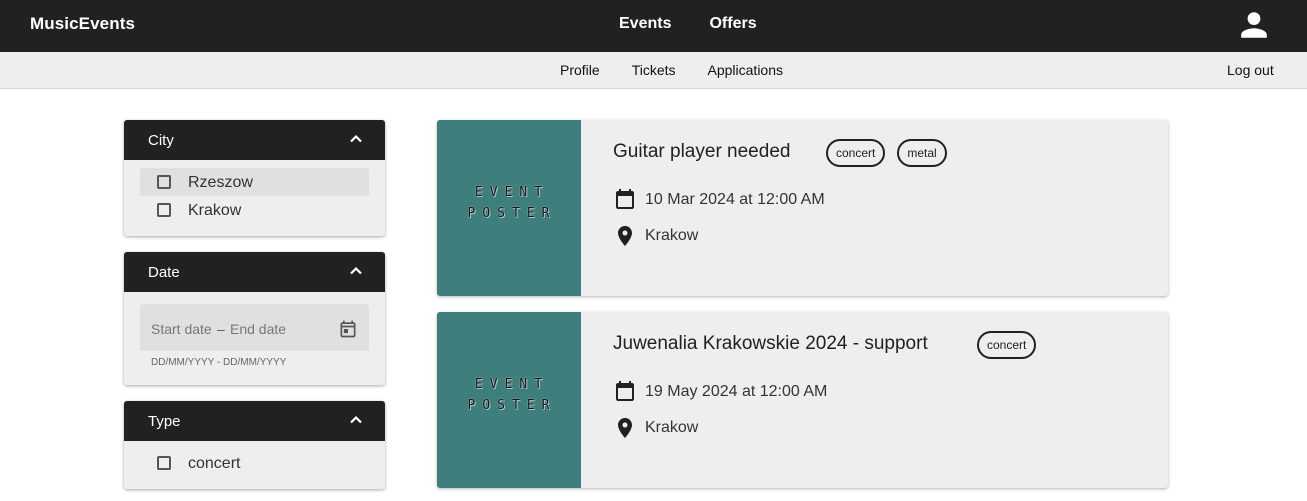 The image size is (1307, 501). What do you see at coordinates (732, 24) in the screenshot?
I see `nav-offers: Offers` at bounding box center [732, 24].